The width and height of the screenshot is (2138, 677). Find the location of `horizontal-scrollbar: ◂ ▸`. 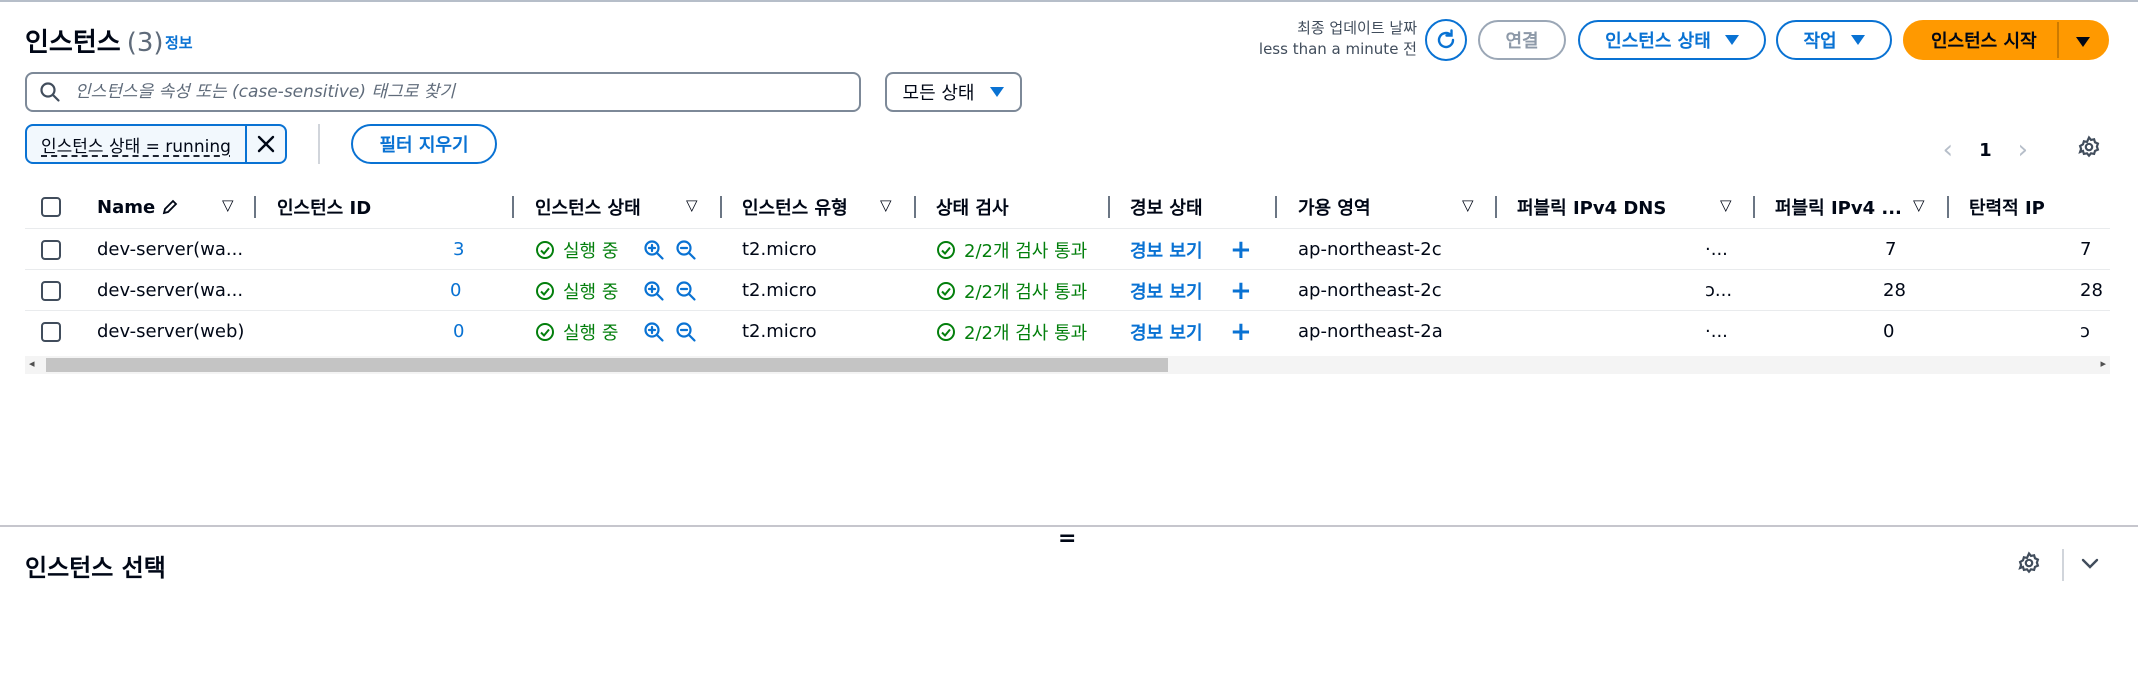

horizontal-scrollbar: ◂ ▸ is located at coordinates (1067, 365).